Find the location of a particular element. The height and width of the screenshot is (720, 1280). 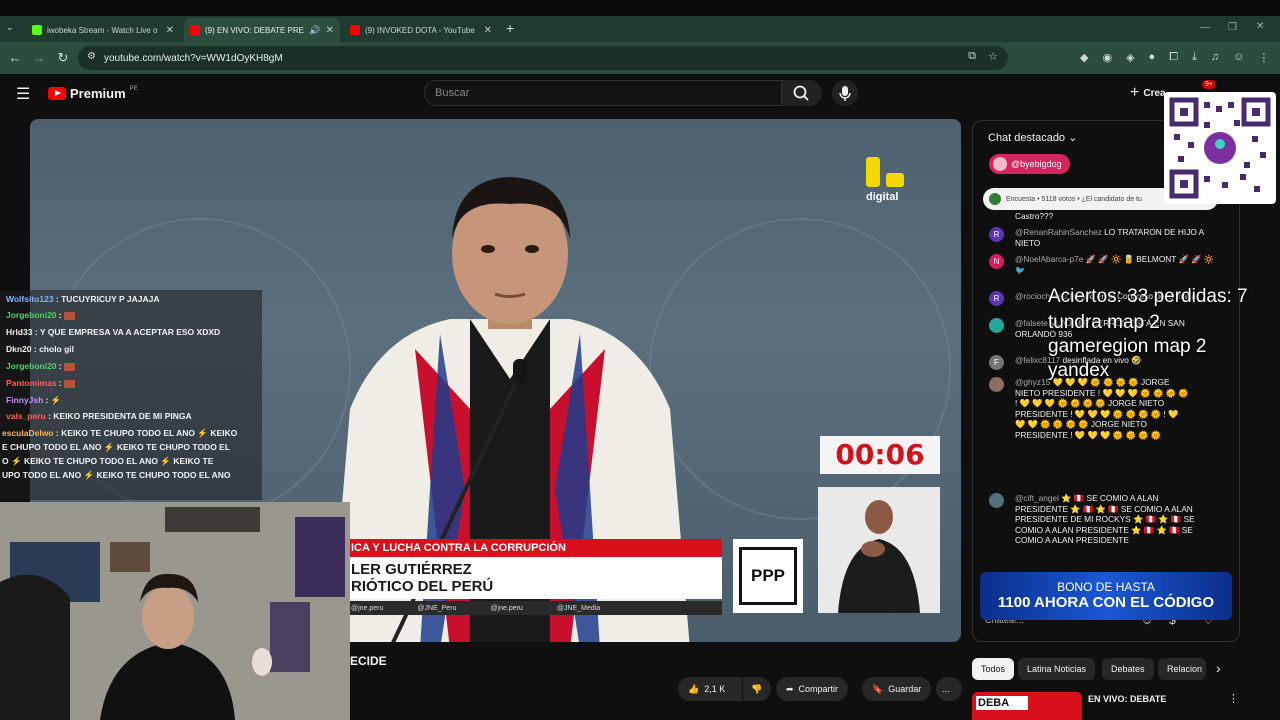

chat-message: Castro??? is located at coordinates (1104, 216).